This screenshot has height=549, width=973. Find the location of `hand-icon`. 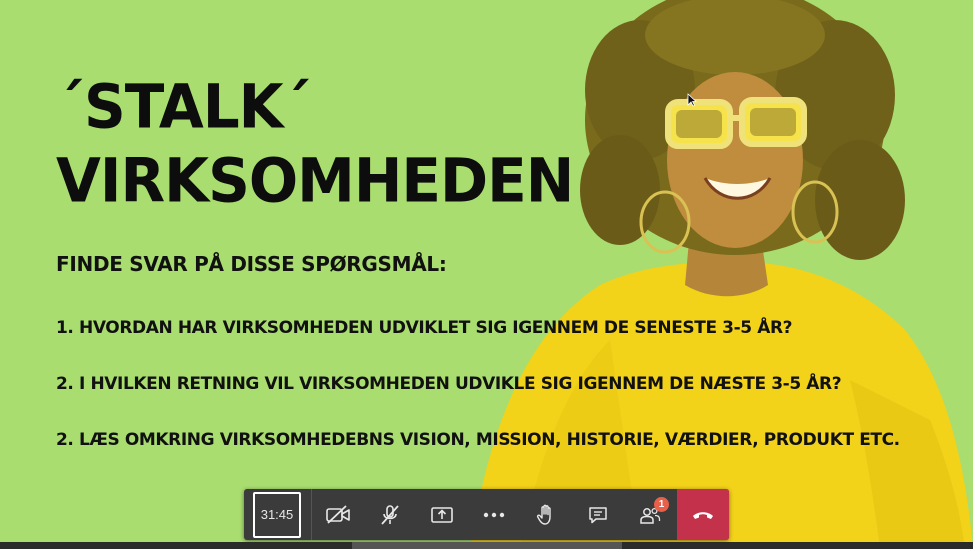

hand-icon is located at coordinates (543, 514).